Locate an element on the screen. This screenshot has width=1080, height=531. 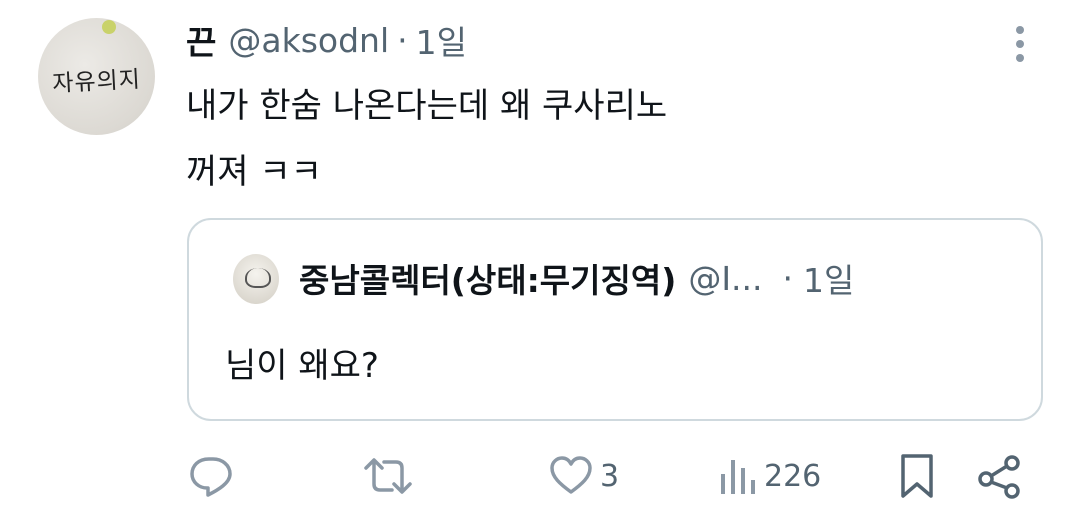
quote-display-name: 중남콜렉터(상태:무기징역) is located at coordinates (488, 280).